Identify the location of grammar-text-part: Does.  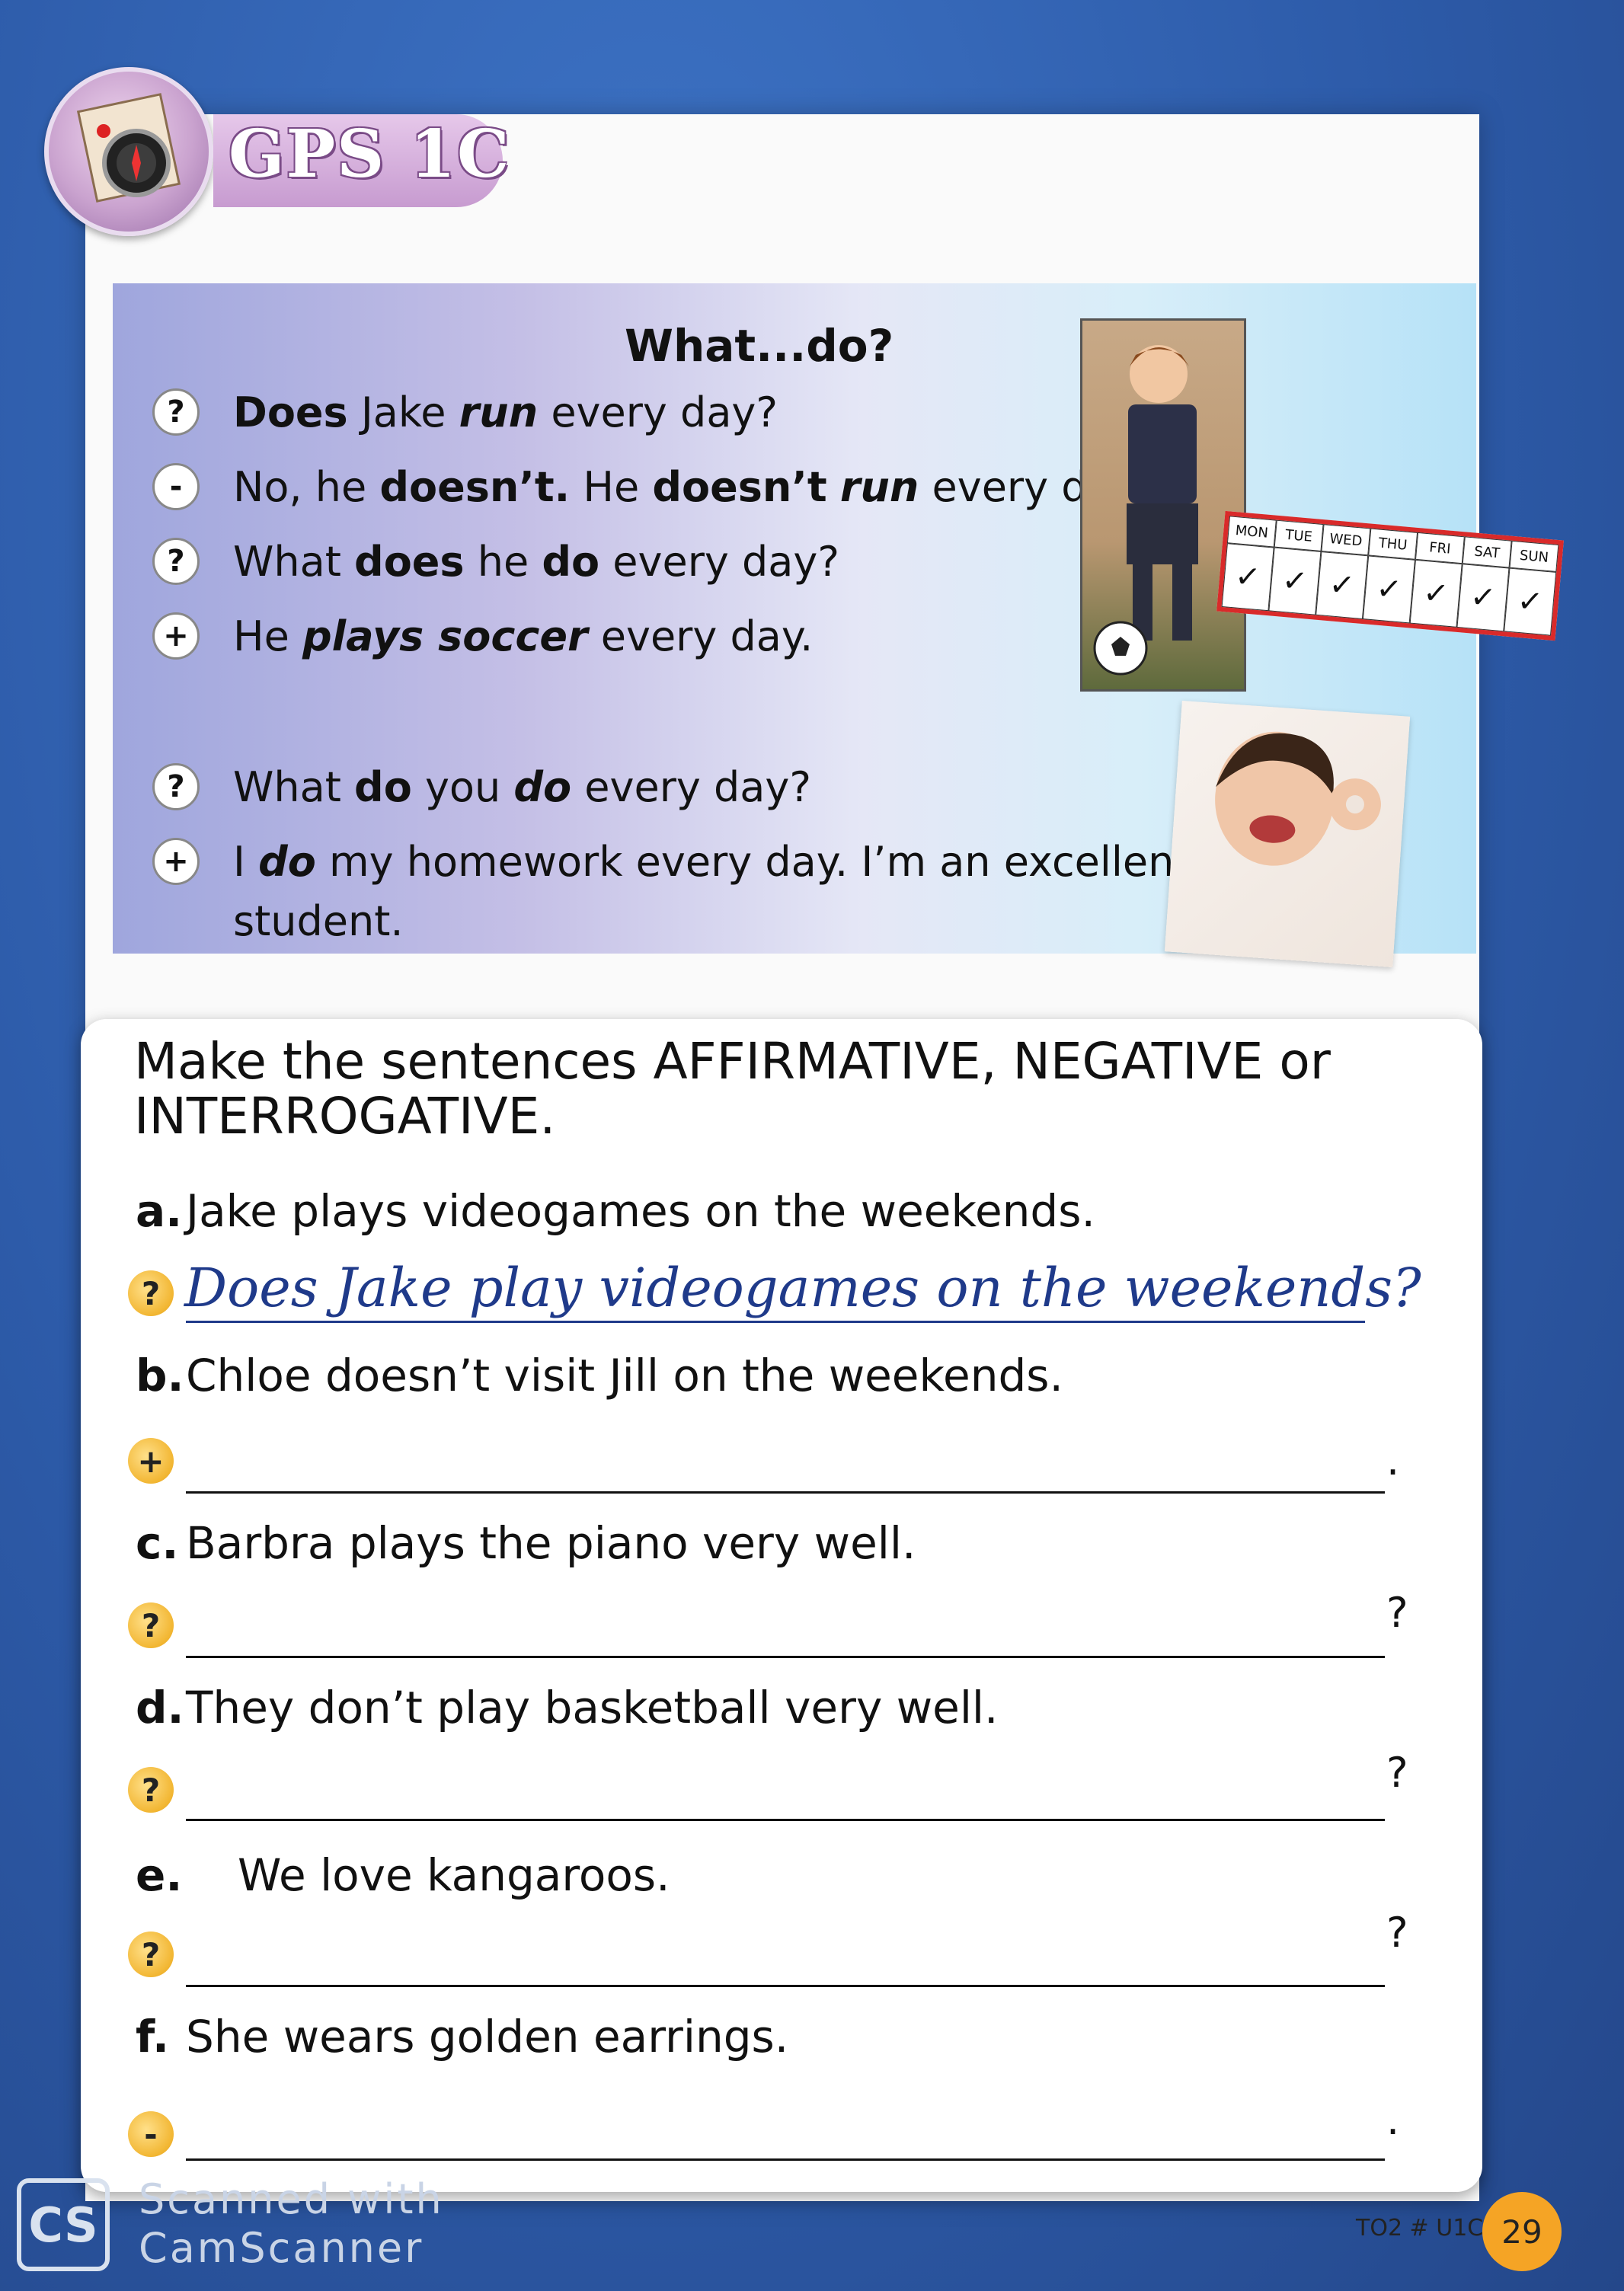
(291, 412).